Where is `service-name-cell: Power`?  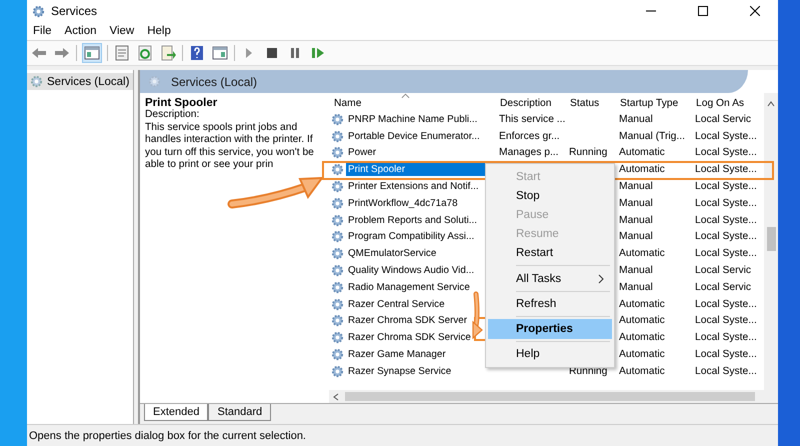
service-name-cell: Power is located at coordinates (362, 153).